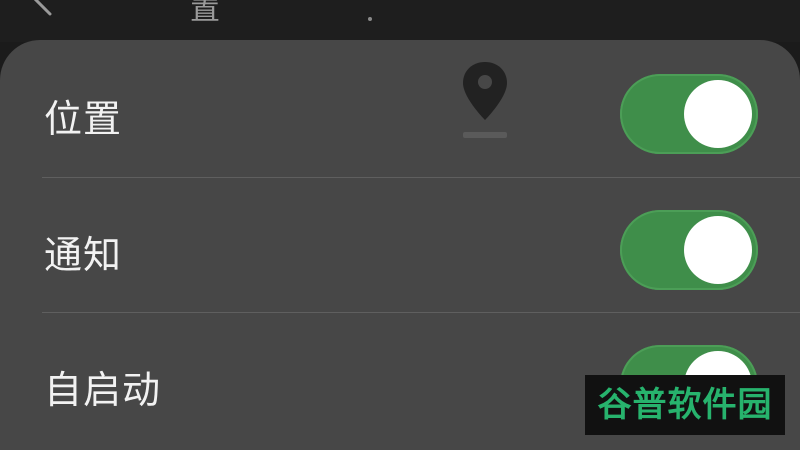 The height and width of the screenshot is (450, 800). I want to click on setting-label-notifications: 通知, so click(83, 255).